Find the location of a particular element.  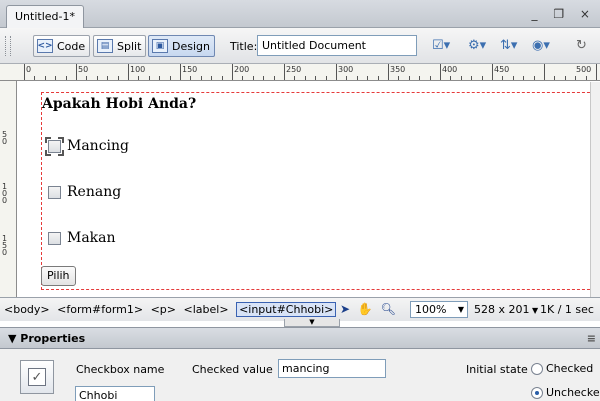

window-size: 528 x 201 ▼ is located at coordinates (506, 309).